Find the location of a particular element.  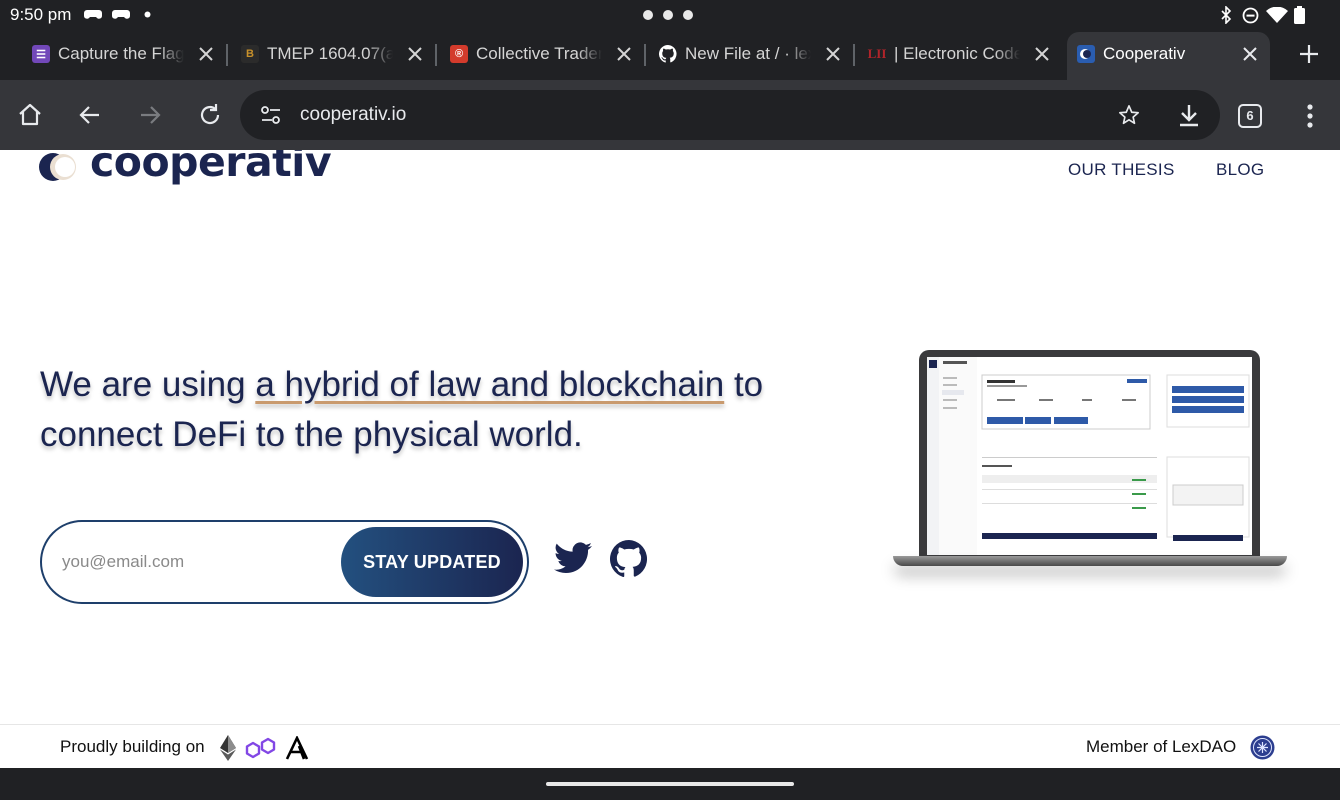

download-icon is located at coordinates (1189, 115).